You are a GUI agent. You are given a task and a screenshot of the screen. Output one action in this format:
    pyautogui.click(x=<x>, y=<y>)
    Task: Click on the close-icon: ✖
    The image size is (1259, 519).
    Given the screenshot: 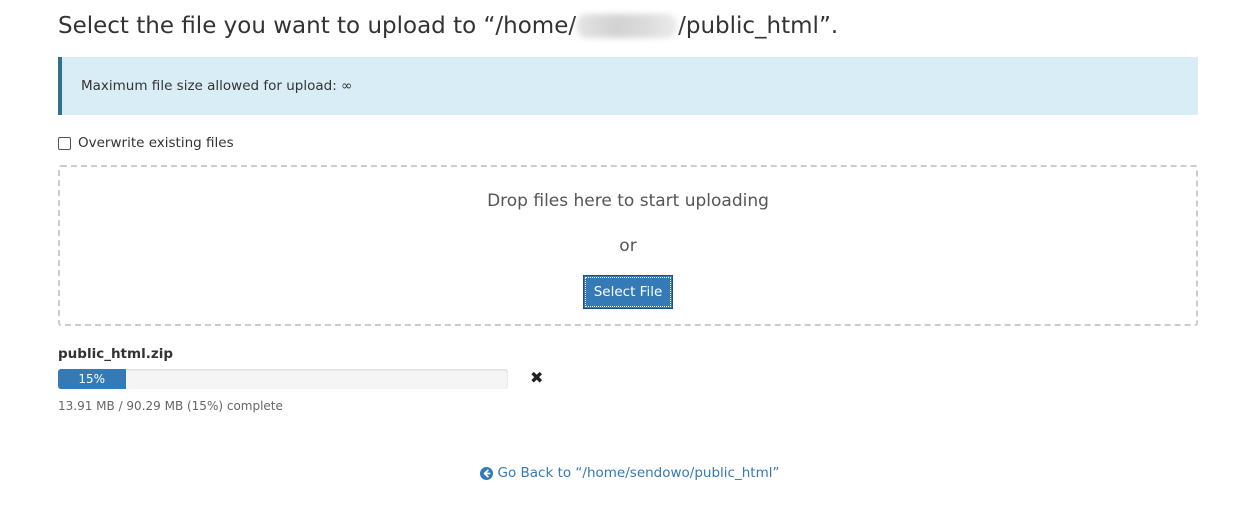 What is the action you would take?
    pyautogui.click(x=536, y=378)
    